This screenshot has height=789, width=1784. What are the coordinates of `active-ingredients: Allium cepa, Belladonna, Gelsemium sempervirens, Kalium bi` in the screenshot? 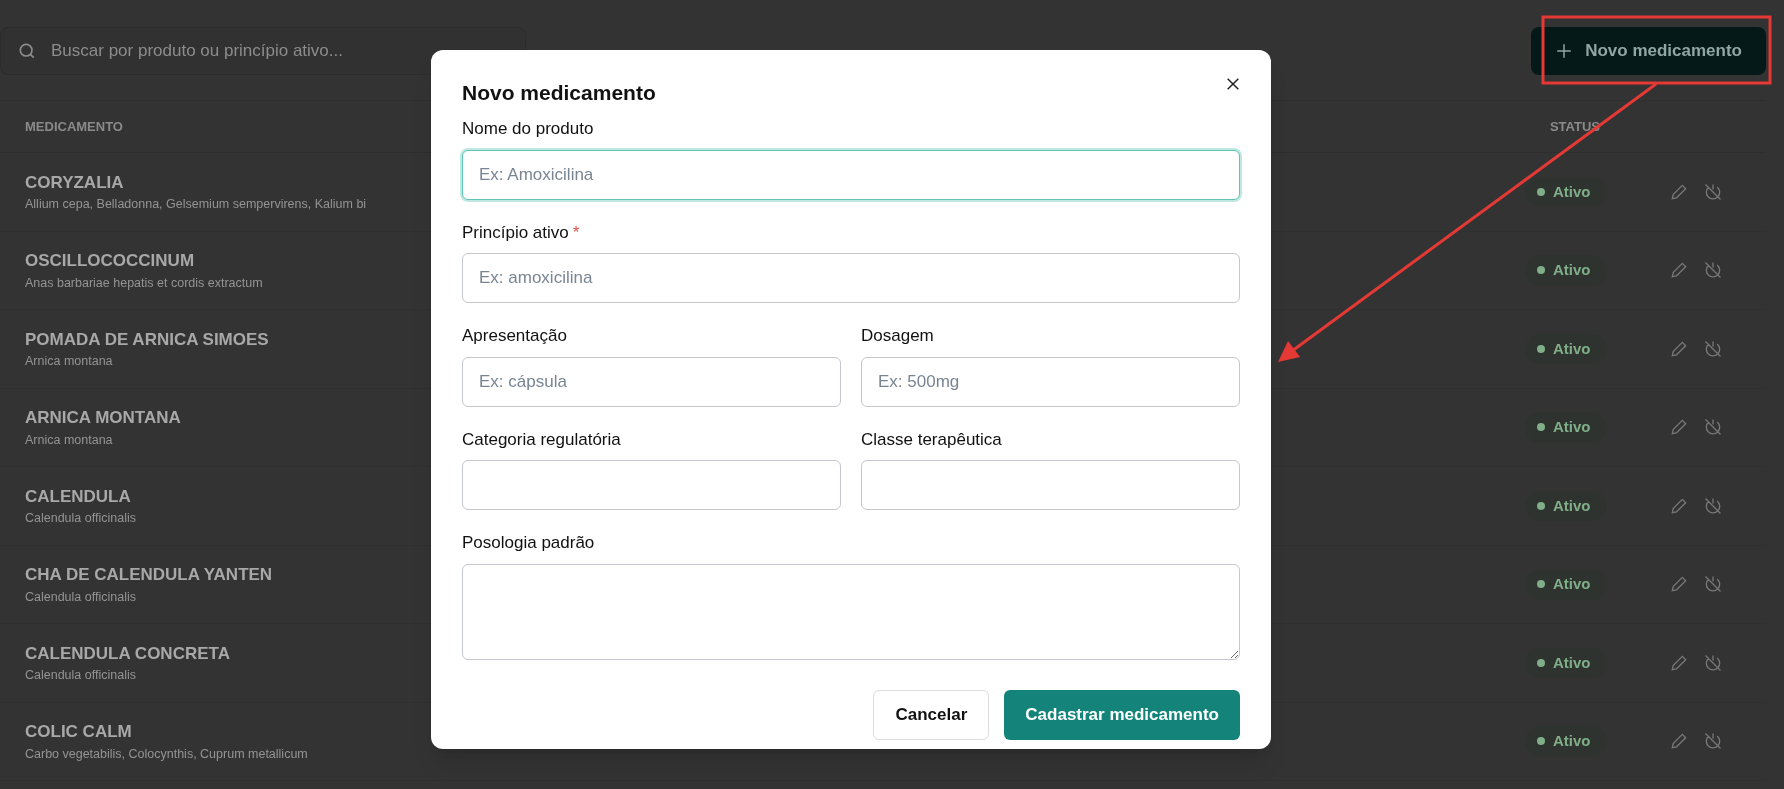 It's located at (196, 205).